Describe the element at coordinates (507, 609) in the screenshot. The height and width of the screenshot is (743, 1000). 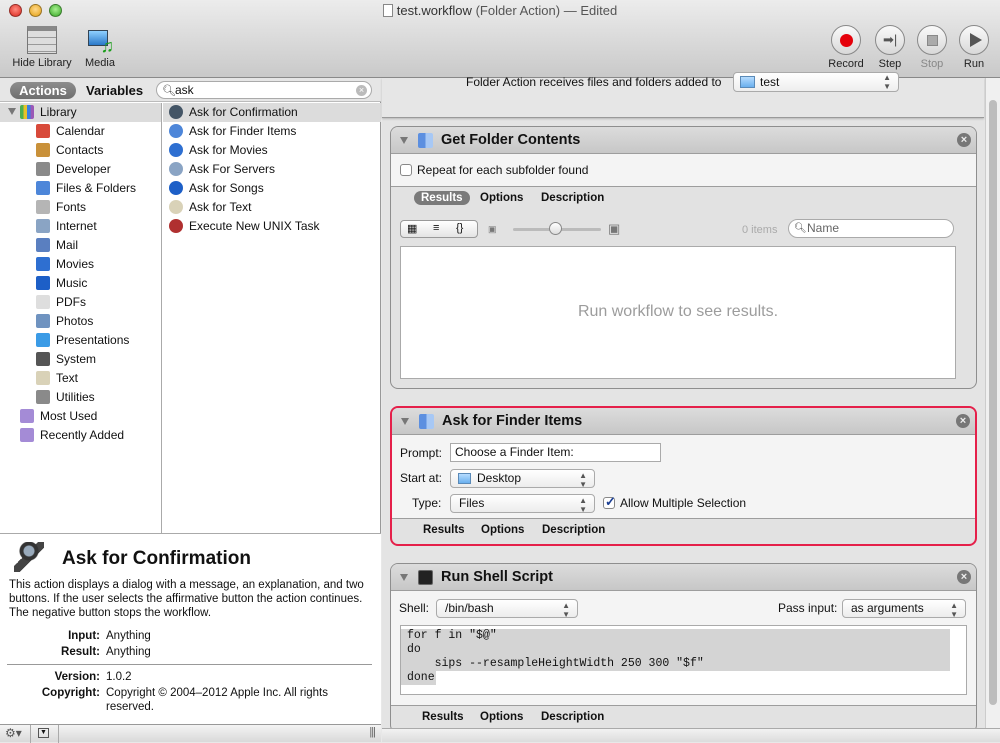
I see `shell-popup: /bin/bash ▲ ▼` at that location.